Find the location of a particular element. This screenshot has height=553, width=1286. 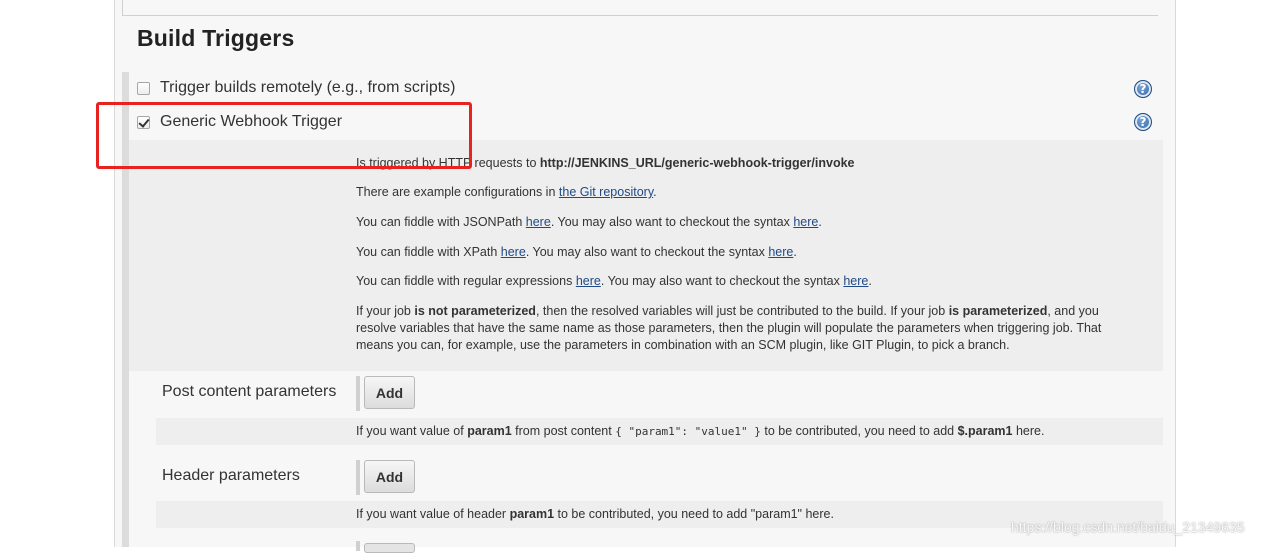

section-title: Build Triggers is located at coordinates (216, 38).